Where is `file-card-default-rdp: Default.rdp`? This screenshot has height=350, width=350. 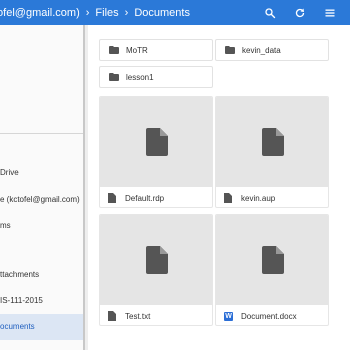
file-card-default-rdp: Default.rdp is located at coordinates (156, 152).